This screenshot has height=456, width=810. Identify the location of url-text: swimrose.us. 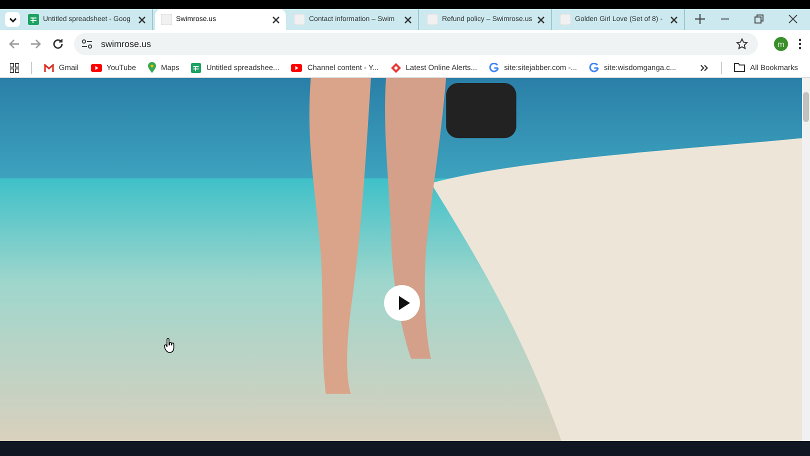
(126, 44).